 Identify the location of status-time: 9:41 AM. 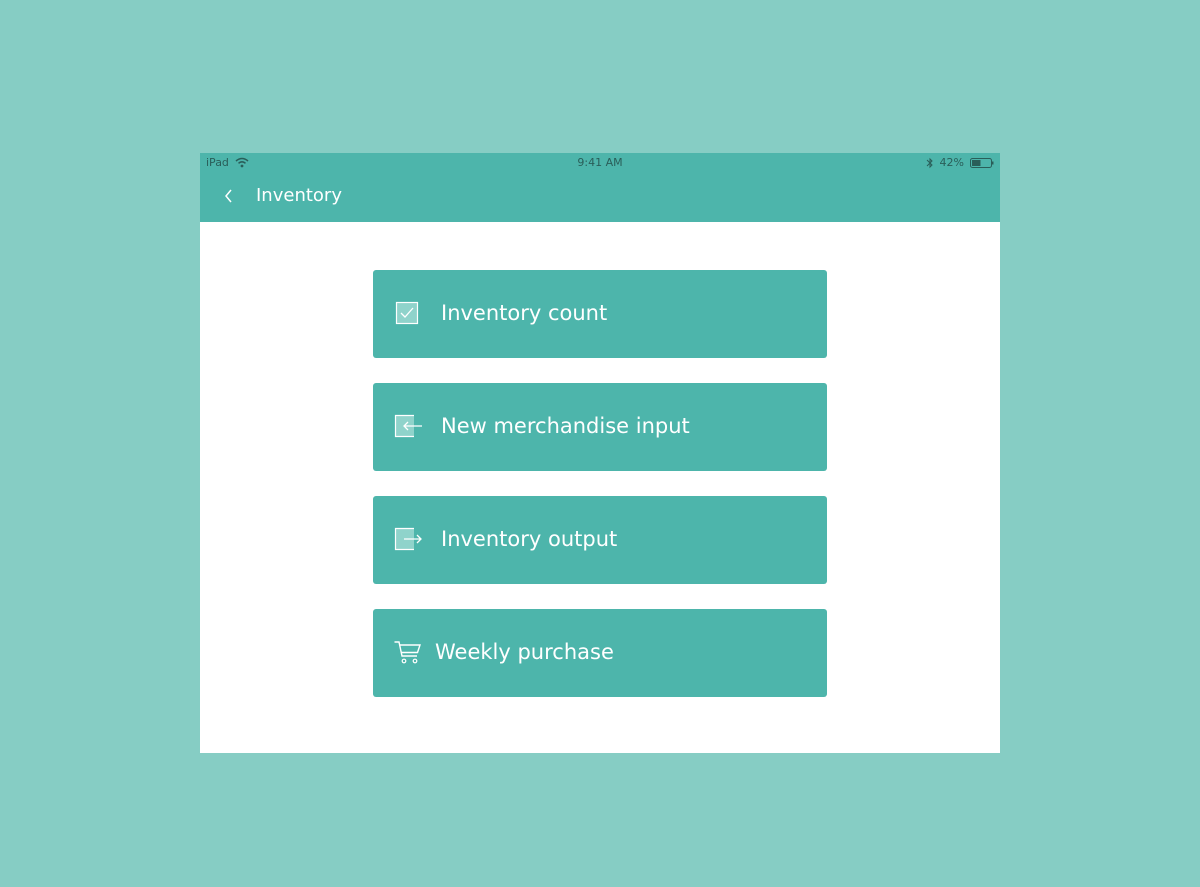
(600, 162).